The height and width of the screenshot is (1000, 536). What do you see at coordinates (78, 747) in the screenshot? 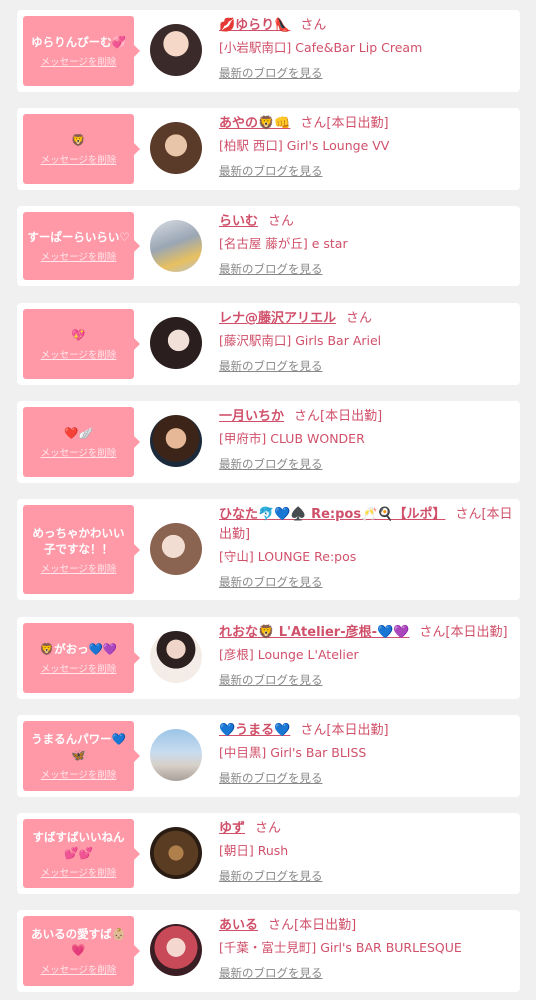
I see `message-text: うまるんパワー💙🦋` at bounding box center [78, 747].